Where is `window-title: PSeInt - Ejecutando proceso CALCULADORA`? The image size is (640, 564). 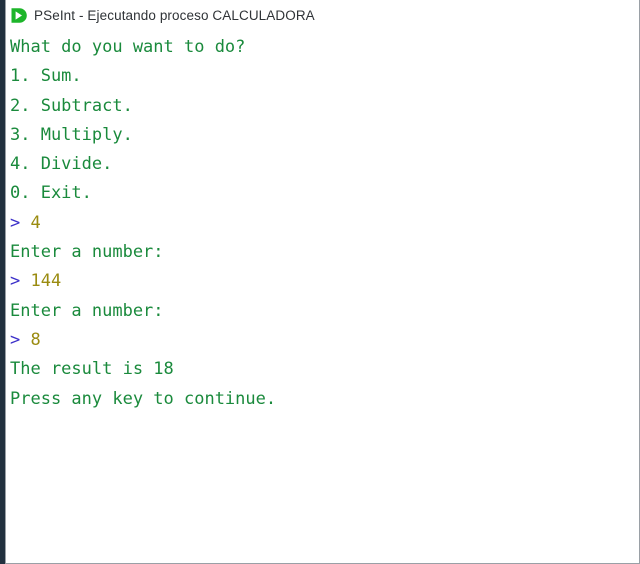 window-title: PSeInt - Ejecutando proceso CALCULADORA is located at coordinates (174, 15).